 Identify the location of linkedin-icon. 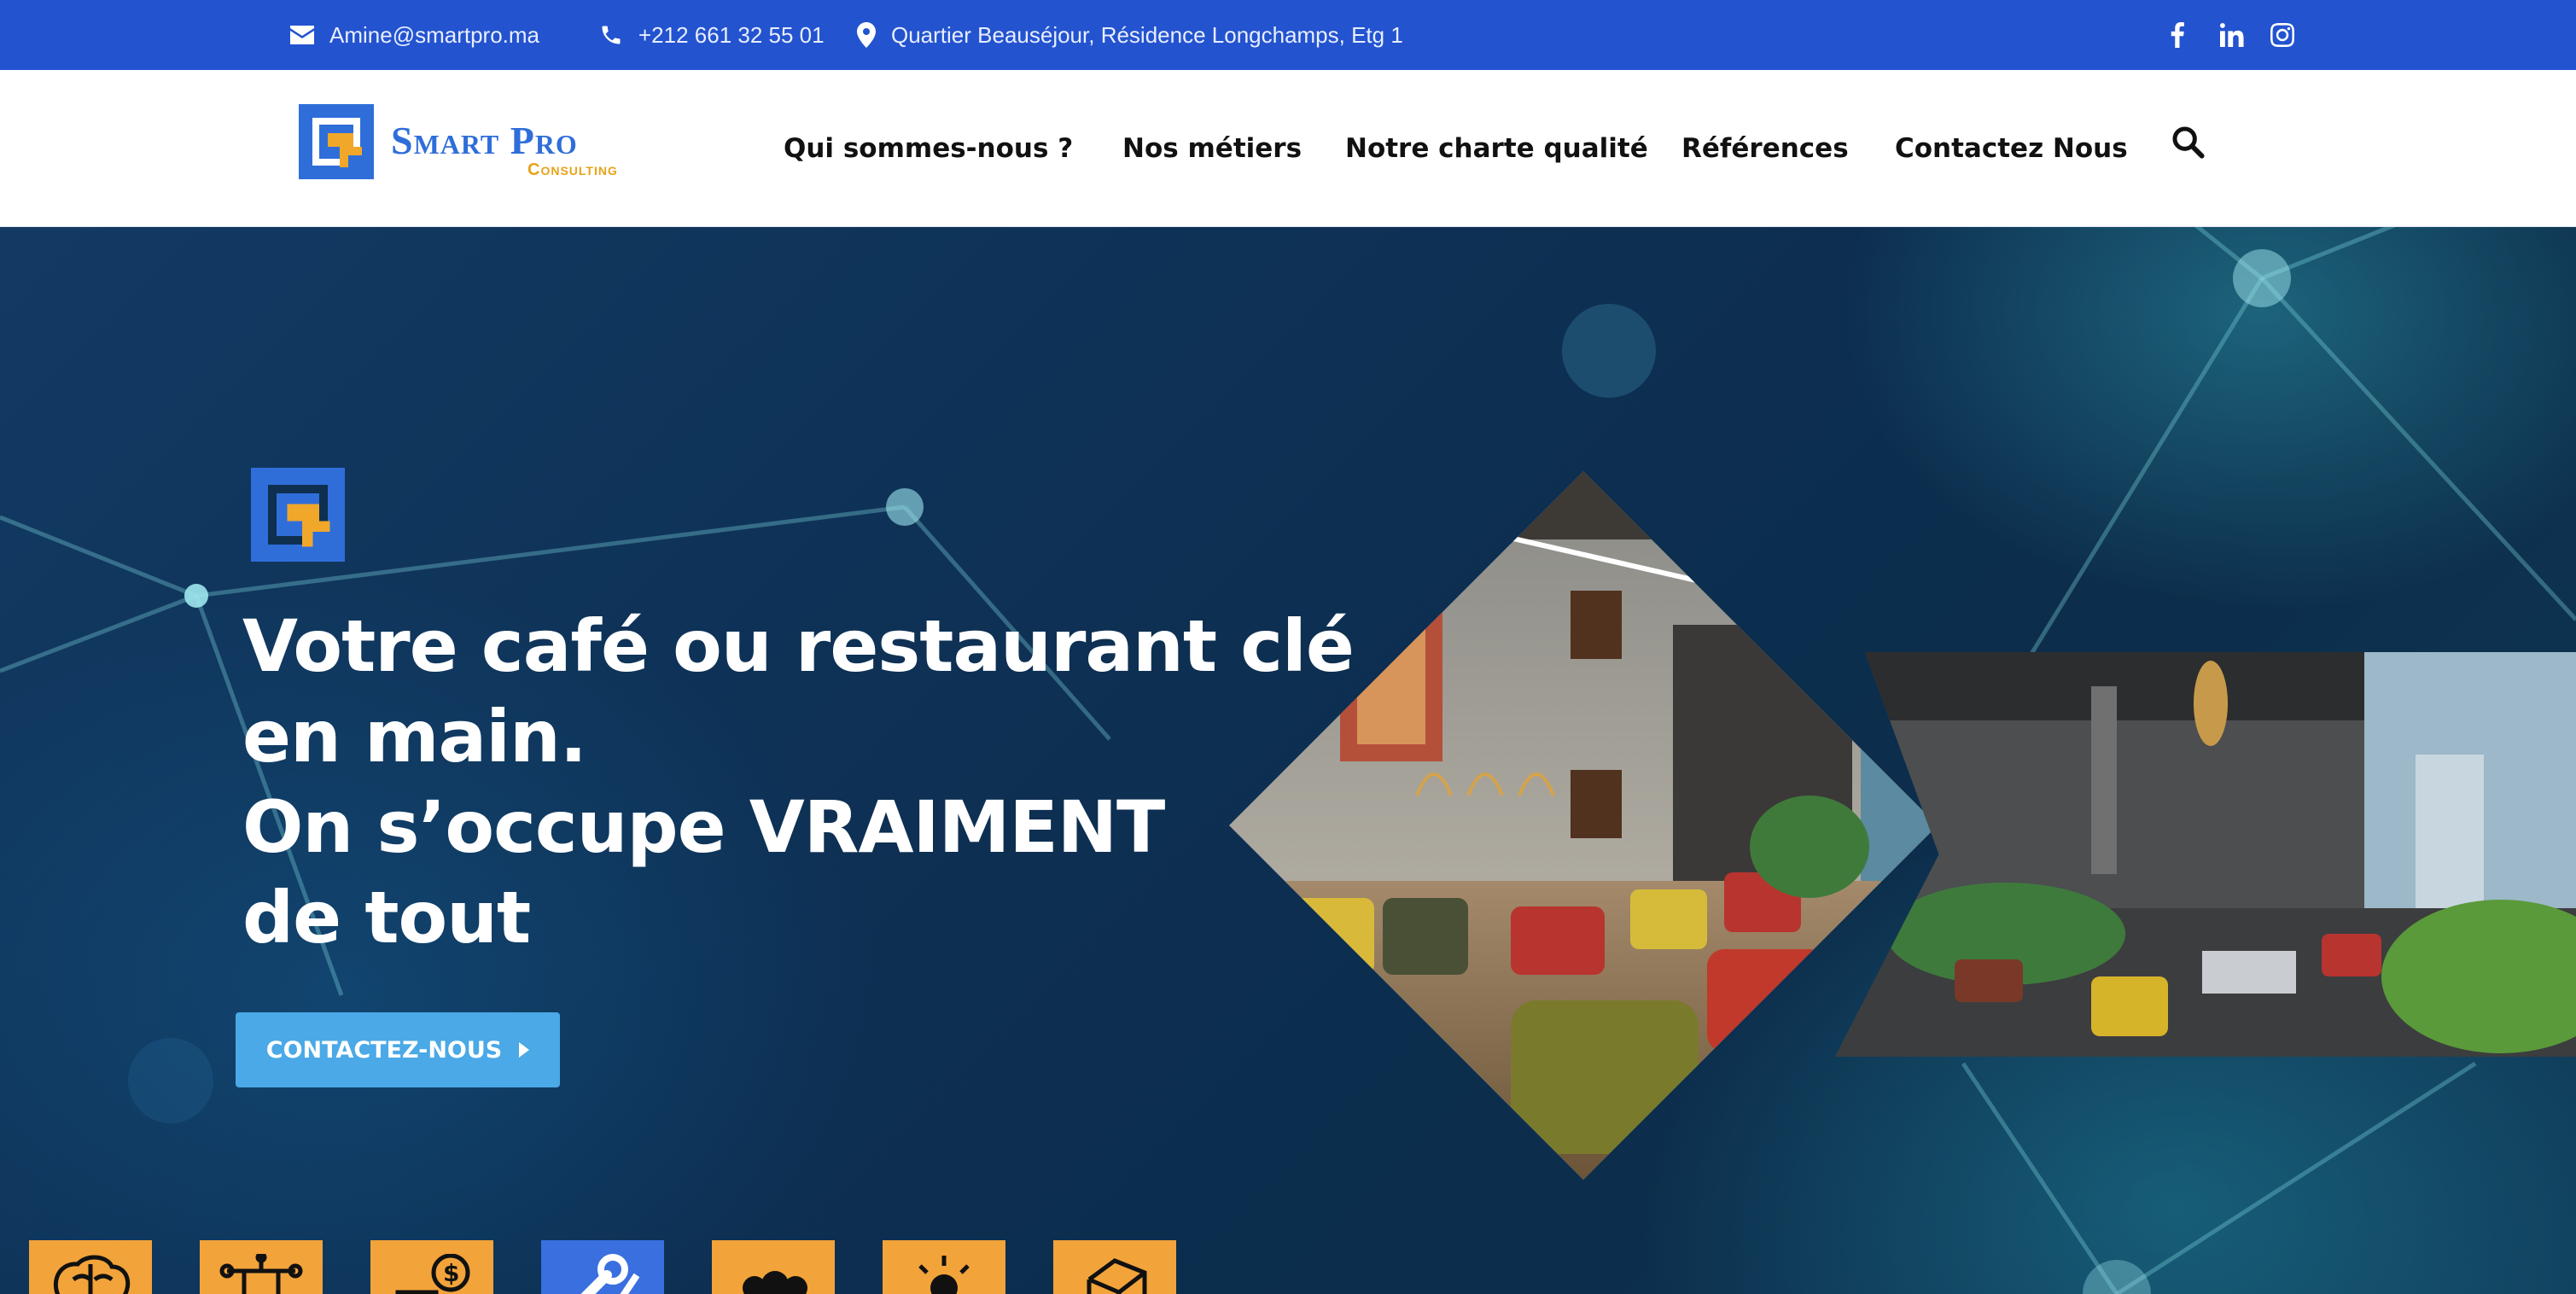
(2232, 35).